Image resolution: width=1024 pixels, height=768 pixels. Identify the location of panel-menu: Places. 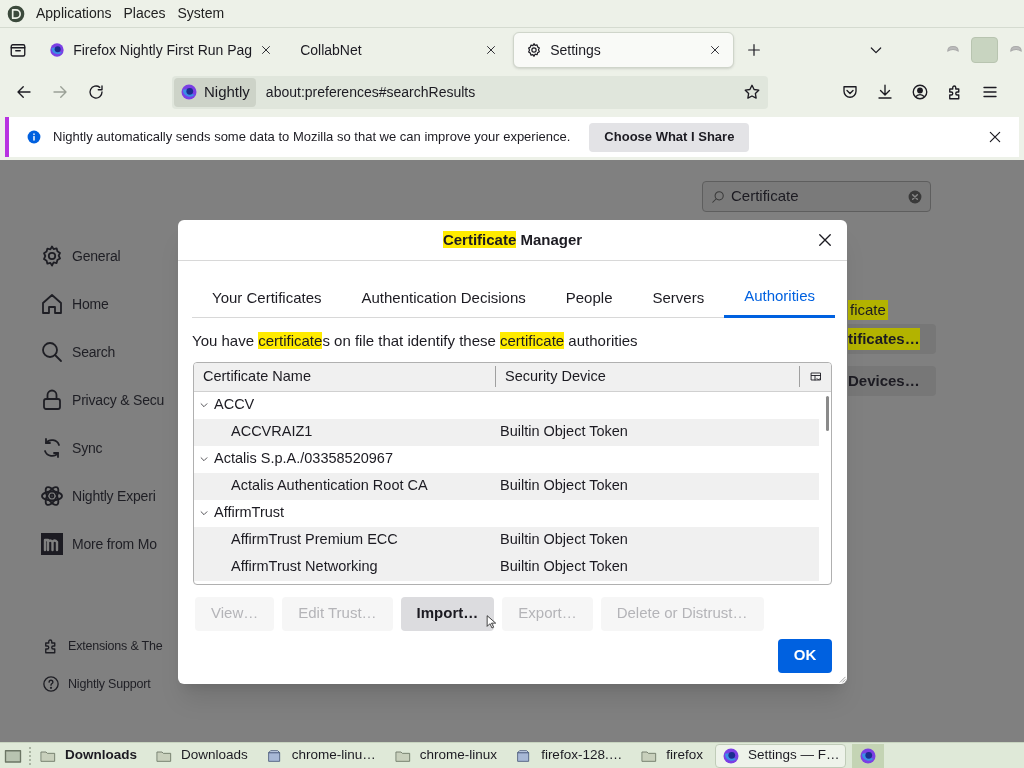
(144, 13).